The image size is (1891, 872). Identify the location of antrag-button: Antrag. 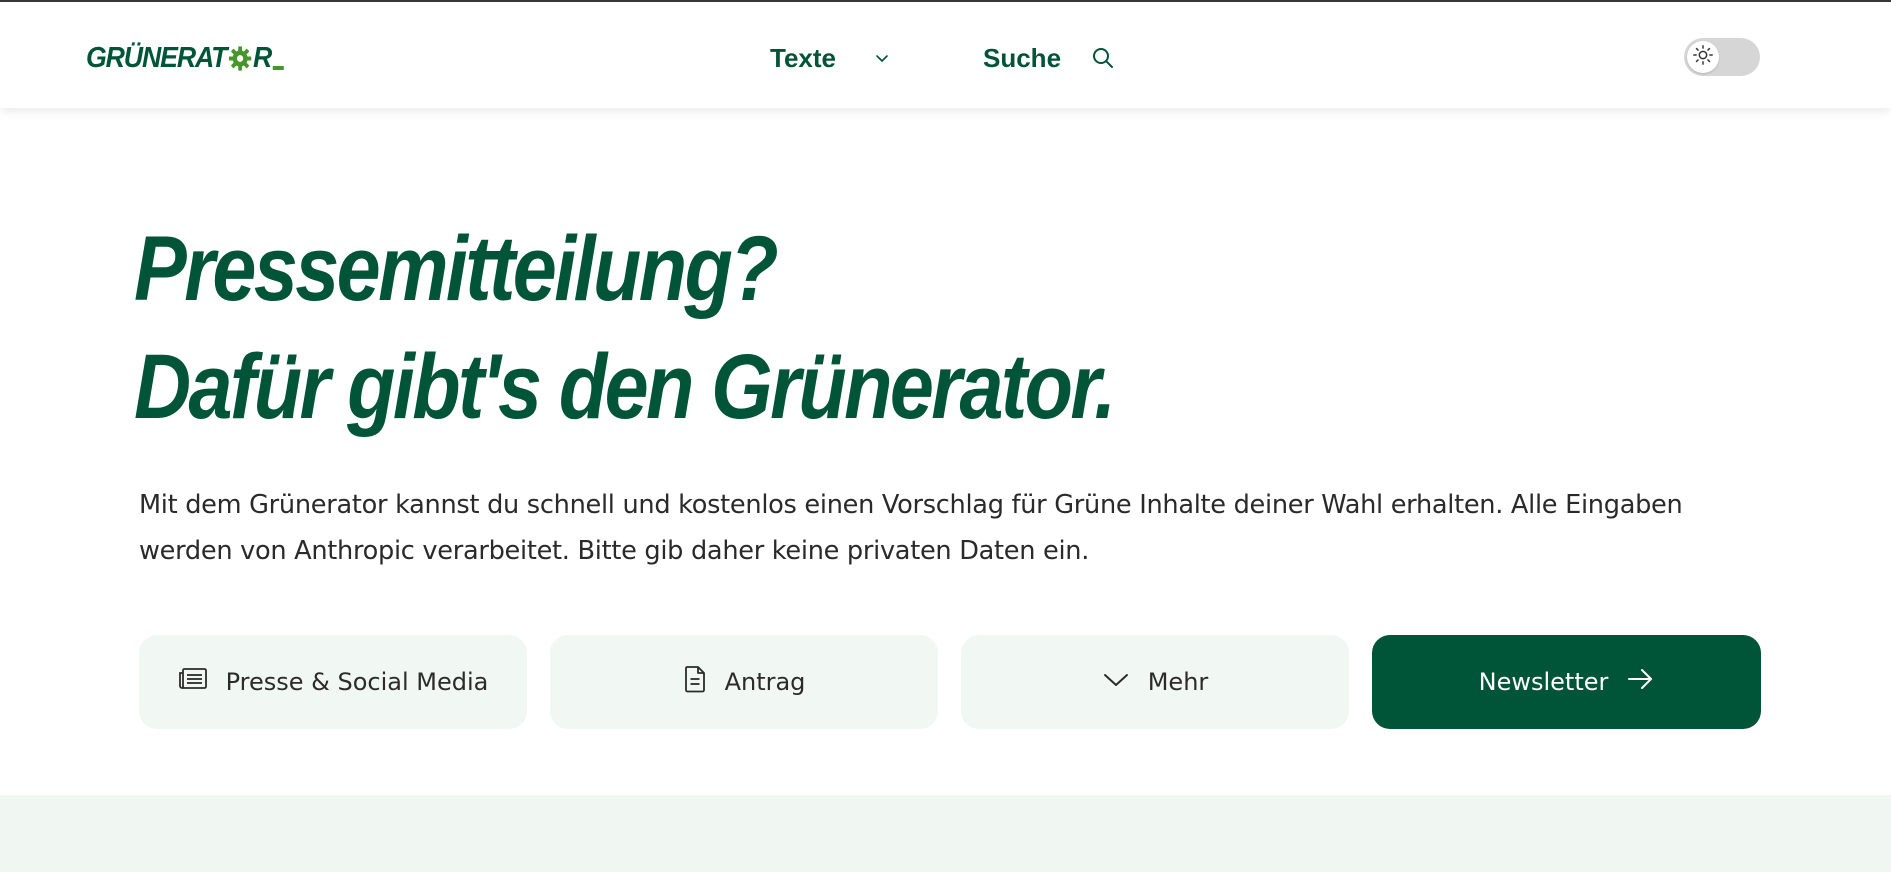
(744, 682).